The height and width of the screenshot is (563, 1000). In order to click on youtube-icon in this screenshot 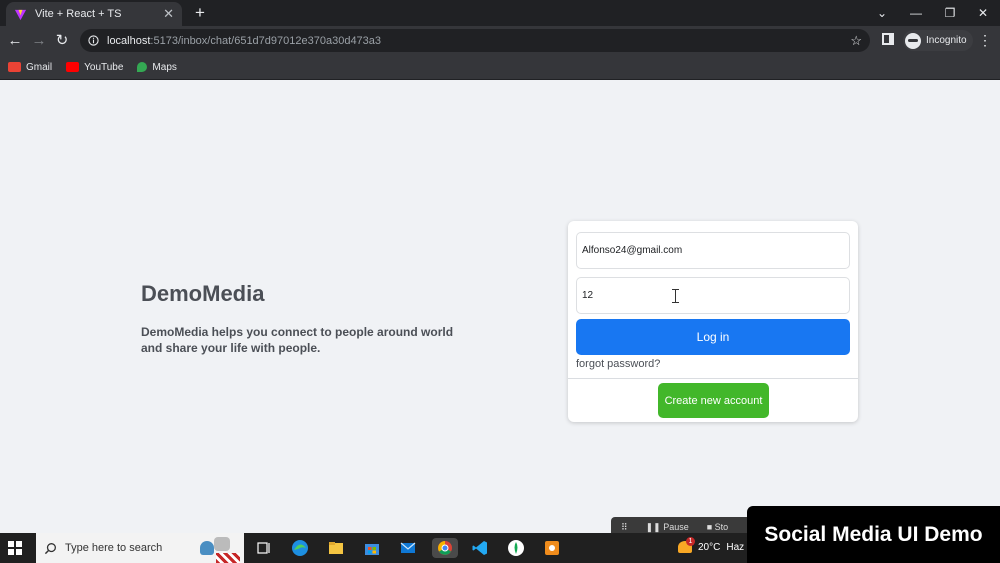, I will do `click(73, 67)`.